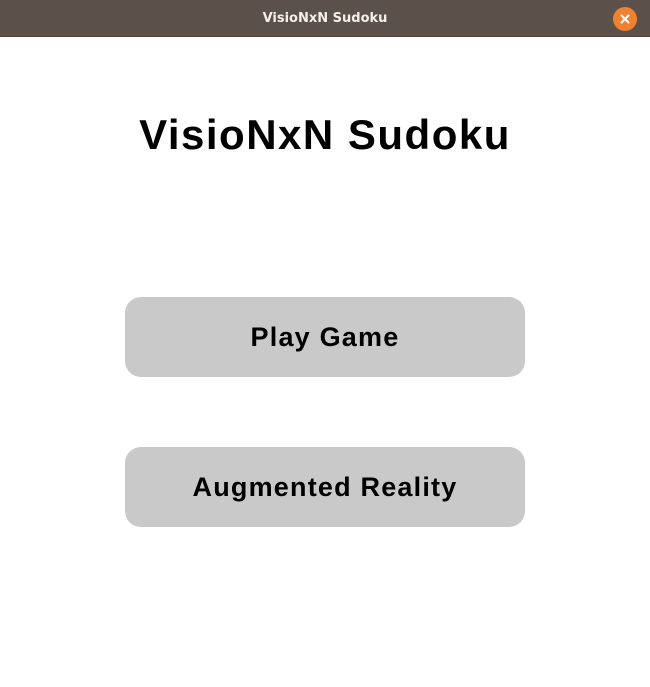  I want to click on title-bar: VisioNxN Sudoku, so click(325, 18).